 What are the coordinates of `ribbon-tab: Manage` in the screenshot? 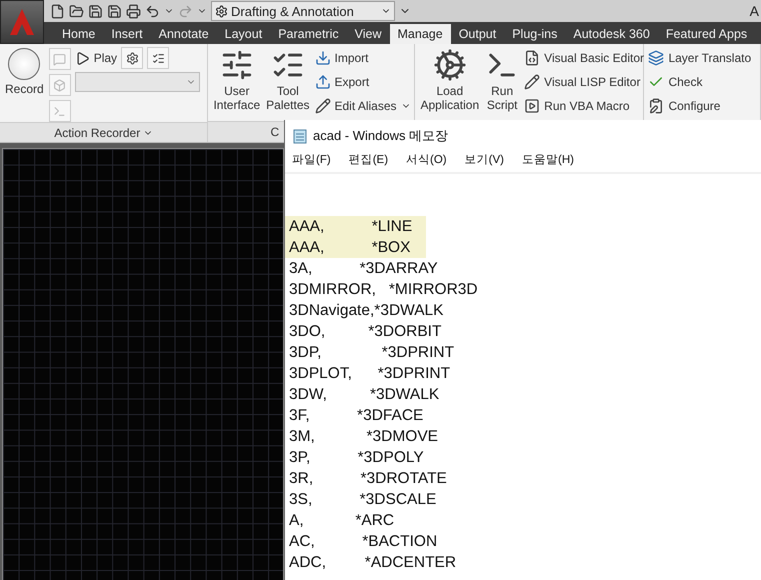 It's located at (420, 34).